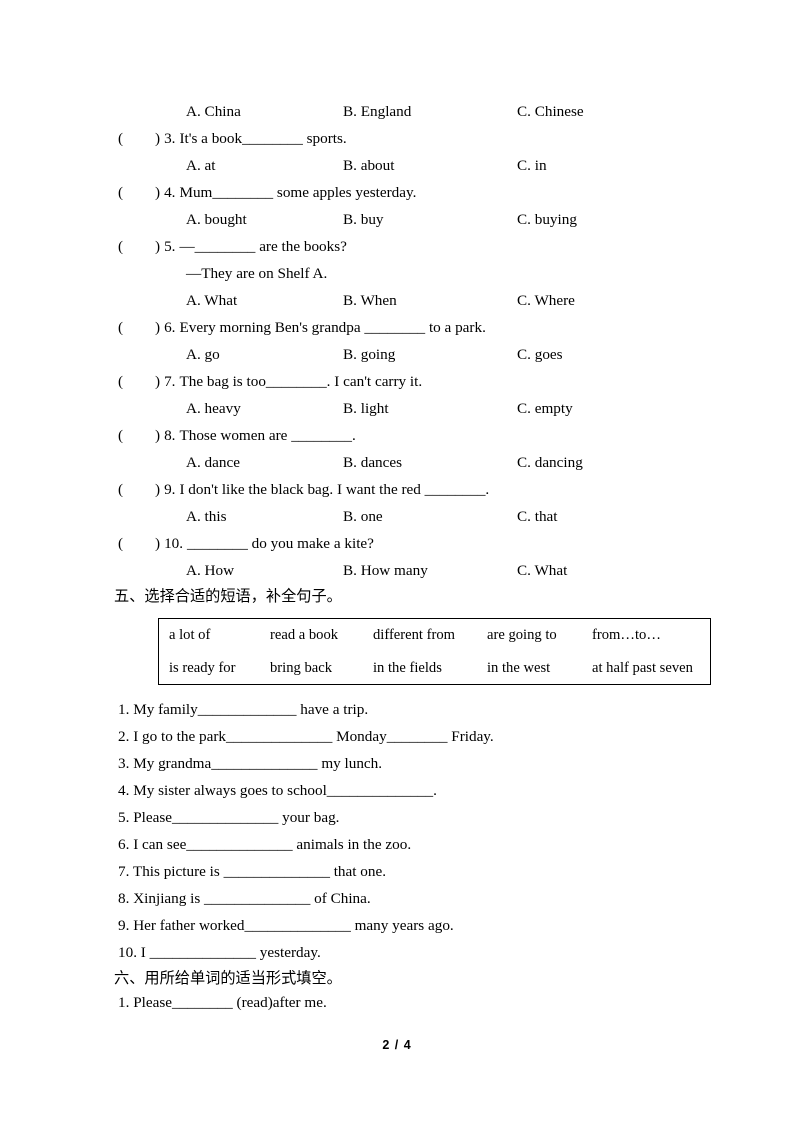 This screenshot has width=794, height=1123. What do you see at coordinates (170, 246) in the screenshot?
I see `question-number-5: 5.` at bounding box center [170, 246].